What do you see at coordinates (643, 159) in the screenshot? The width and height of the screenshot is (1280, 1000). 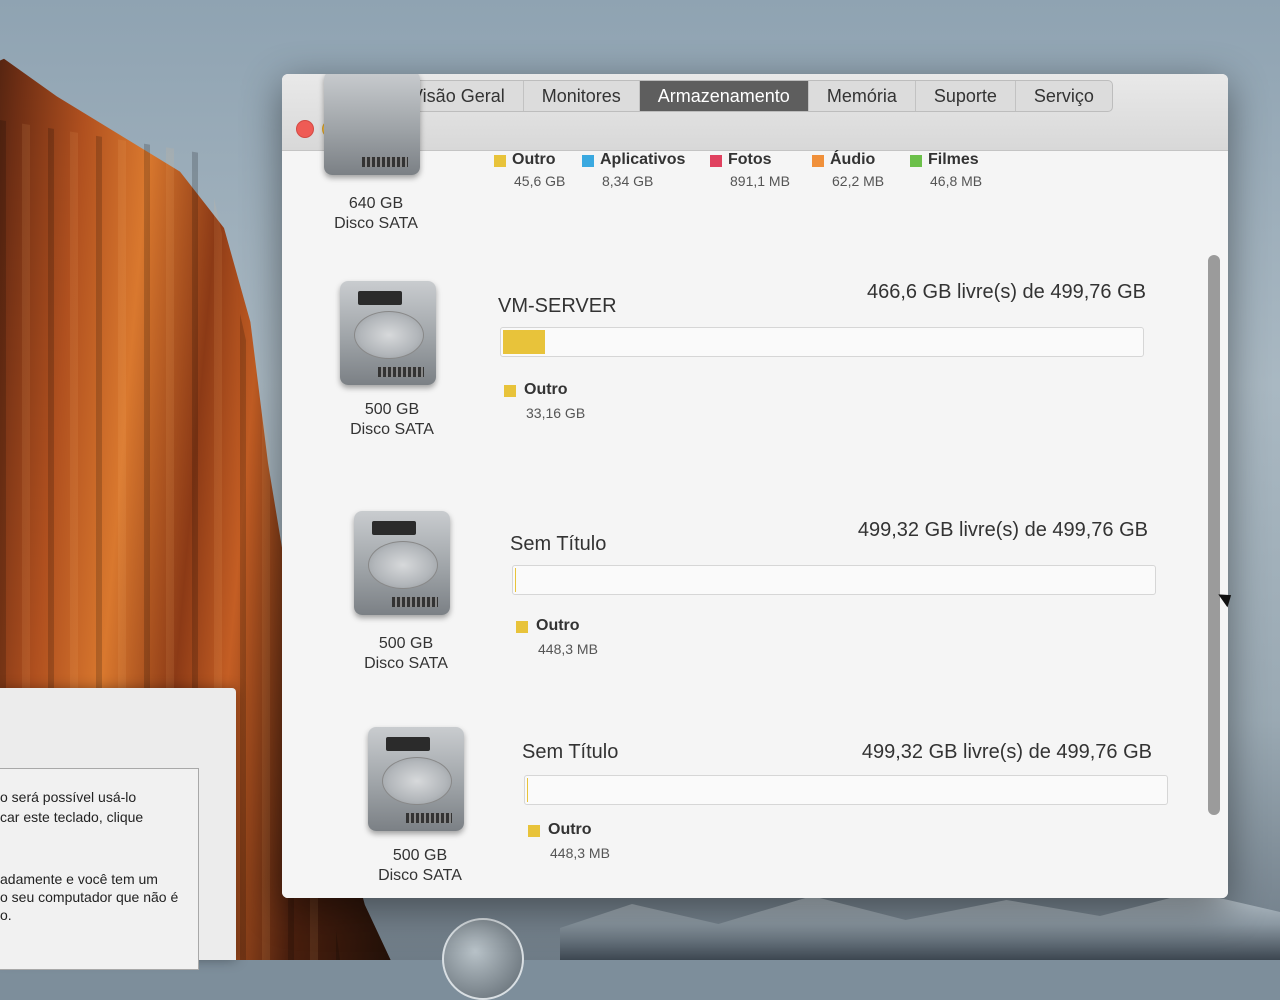 I see `legend-aplicativos: Aplicativos` at bounding box center [643, 159].